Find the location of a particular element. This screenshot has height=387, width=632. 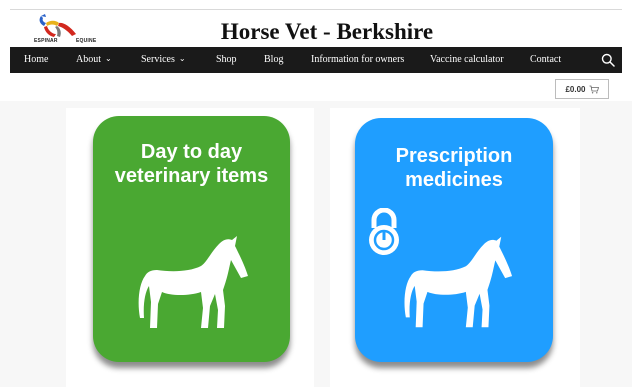

nav-item-home: Home is located at coordinates (36, 60).